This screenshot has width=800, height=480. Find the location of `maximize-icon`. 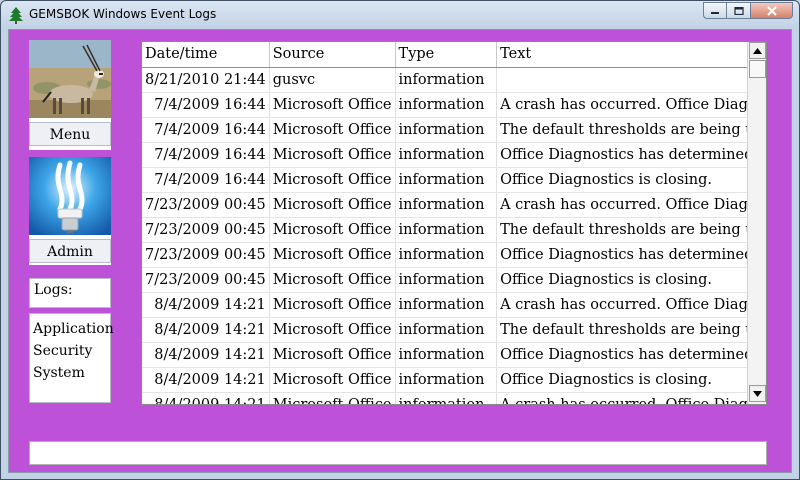

maximize-icon is located at coordinates (738, 10).